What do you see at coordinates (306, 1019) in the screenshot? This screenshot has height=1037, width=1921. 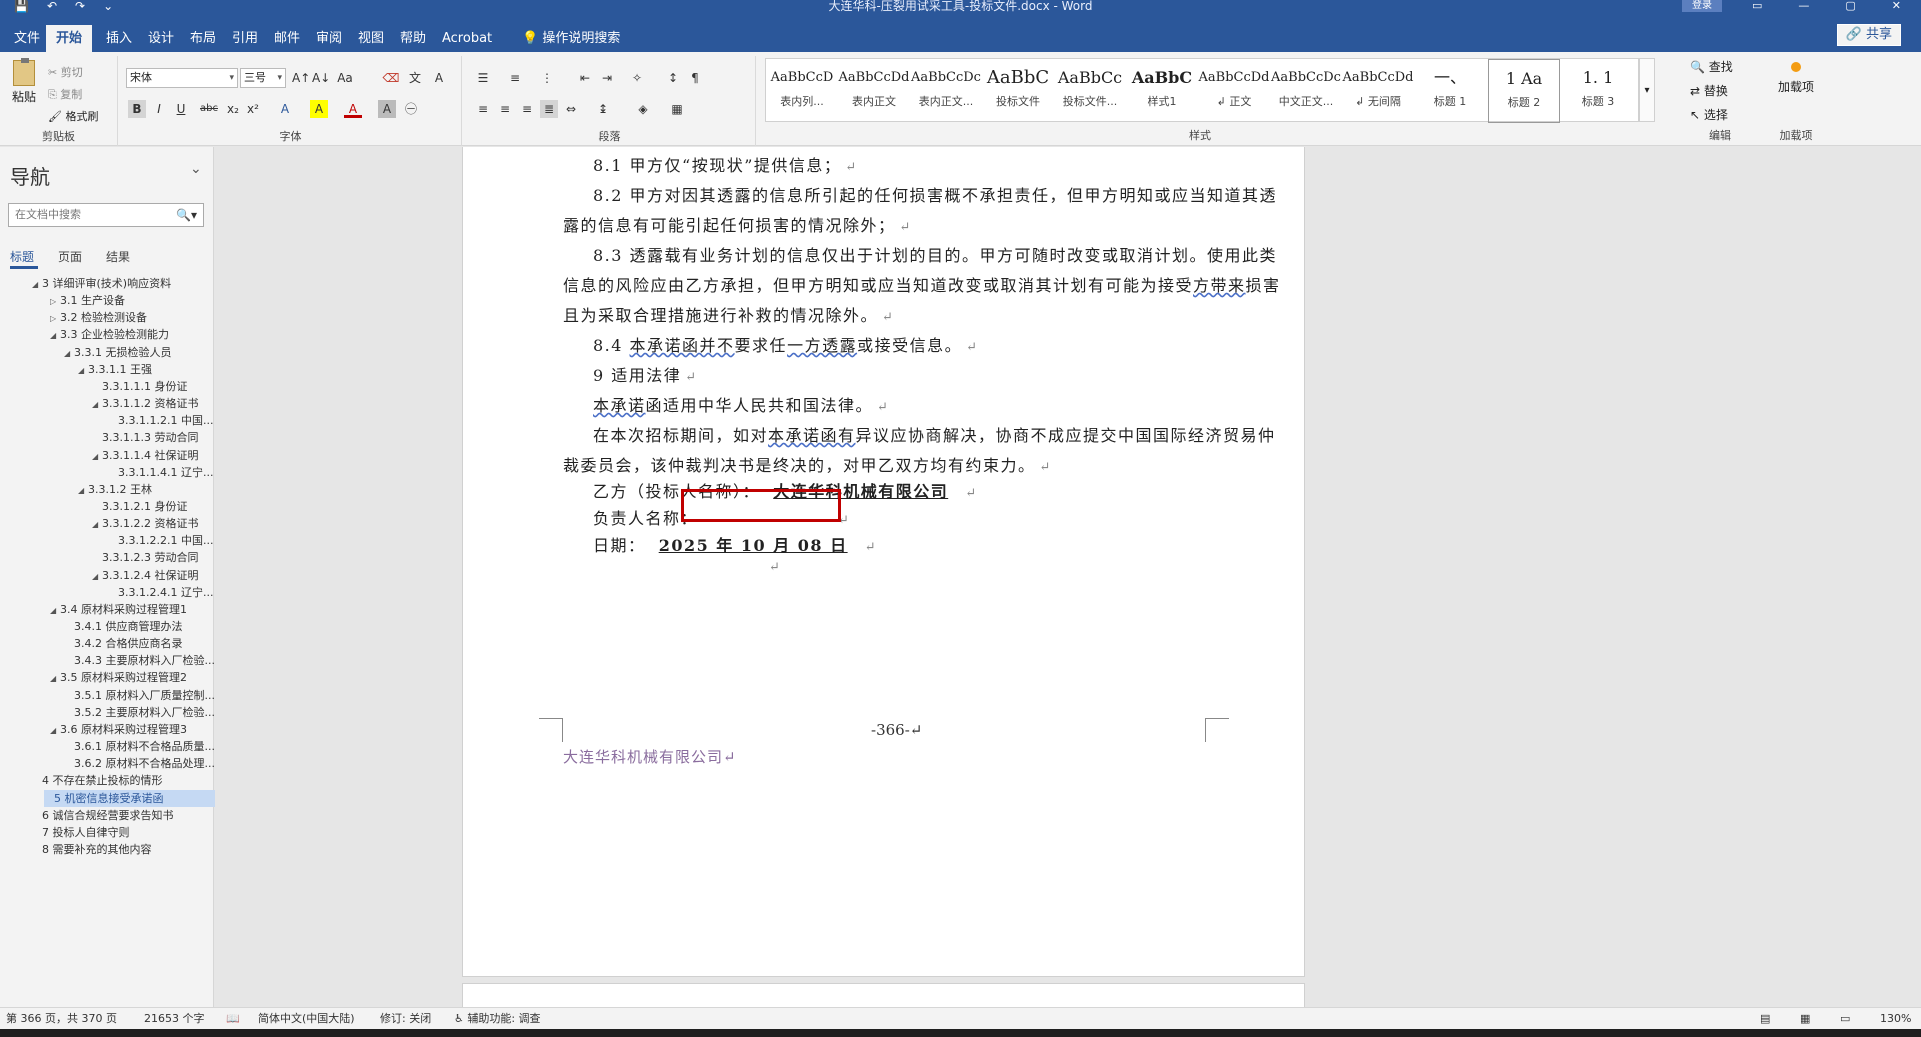 I see `language-status: 简体中文(中国大陆)` at bounding box center [306, 1019].